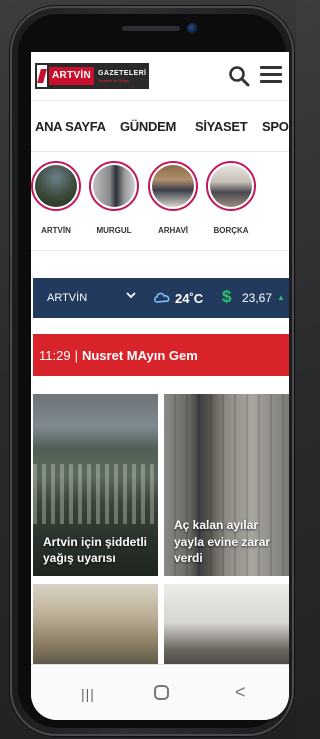  I want to click on story-borcka: BORÇKA, so click(231, 198).